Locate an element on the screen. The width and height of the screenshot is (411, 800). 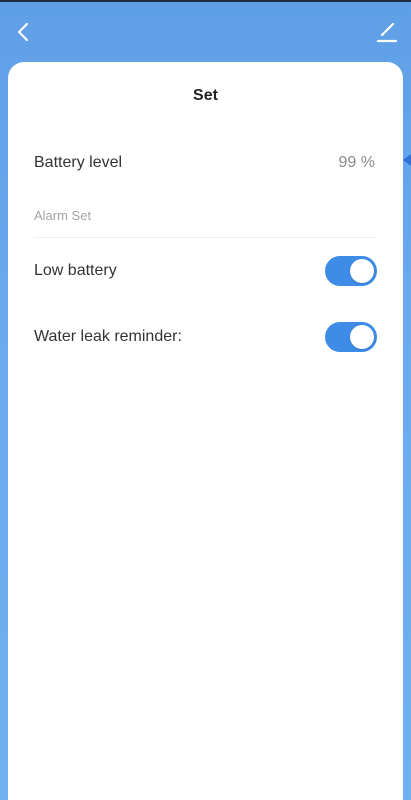
pencil-icon is located at coordinates (387, 32).